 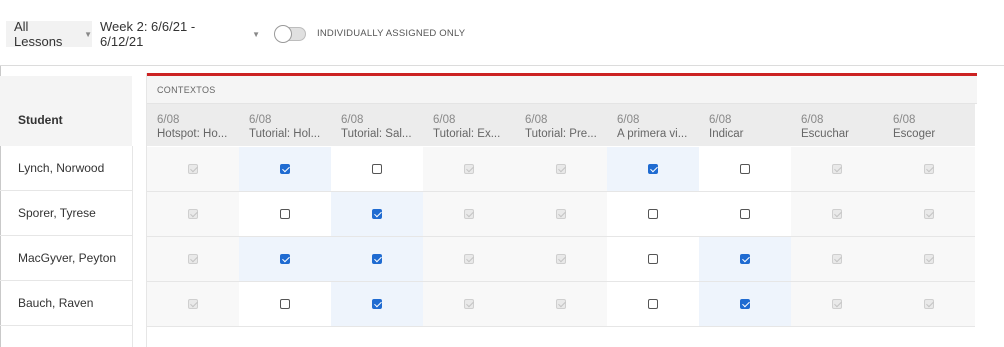 What do you see at coordinates (837, 125) in the screenshot?
I see `activity-column-header: 6/08 Escuchar` at bounding box center [837, 125].